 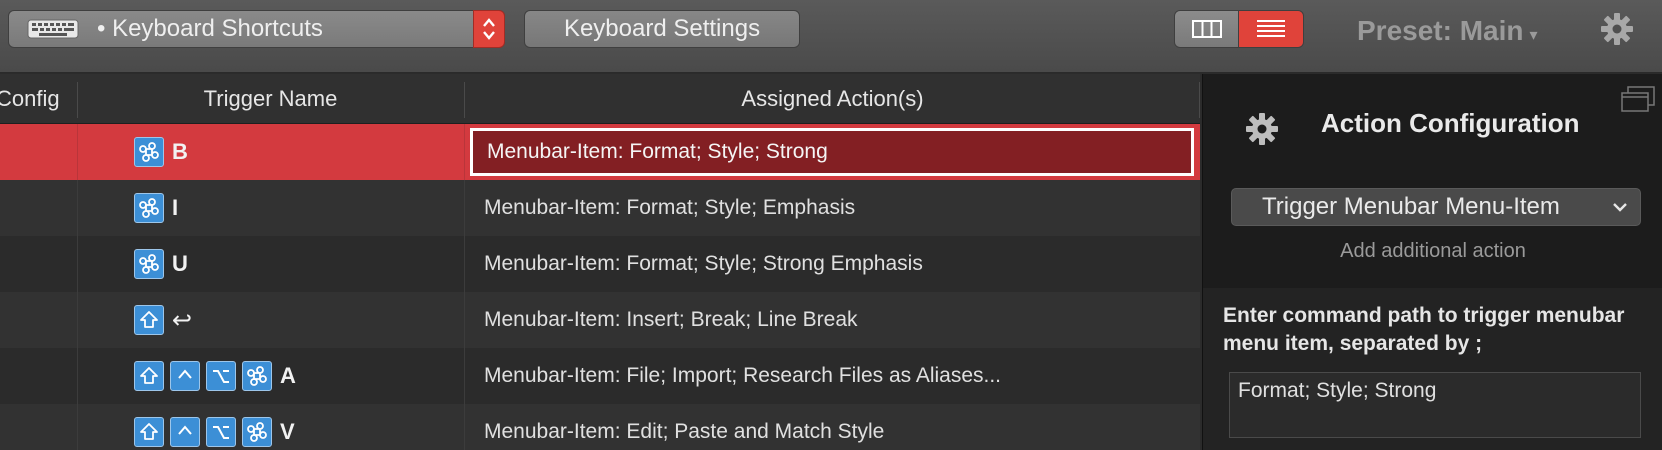 What do you see at coordinates (182, 320) in the screenshot?
I see `trigger-key-label: ↩` at bounding box center [182, 320].